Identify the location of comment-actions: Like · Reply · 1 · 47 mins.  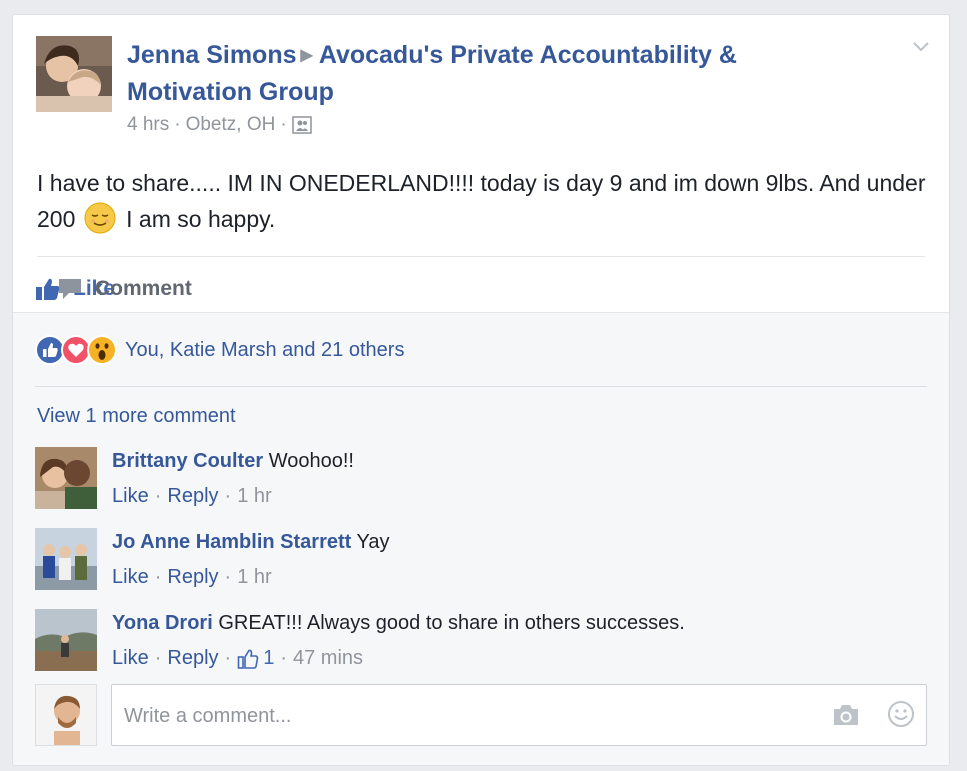
(238, 658).